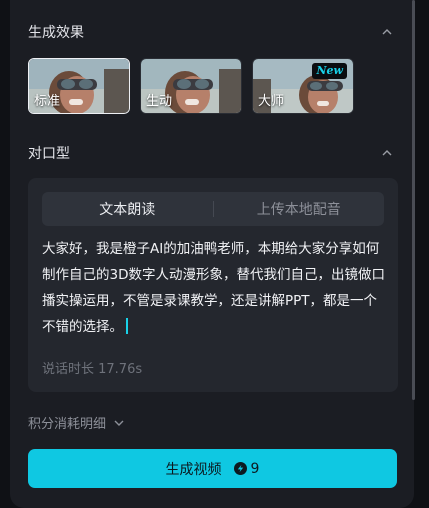 The image size is (429, 508). What do you see at coordinates (299, 209) in the screenshot?
I see `tab-upload-audio: 上传本地配音` at bounding box center [299, 209].